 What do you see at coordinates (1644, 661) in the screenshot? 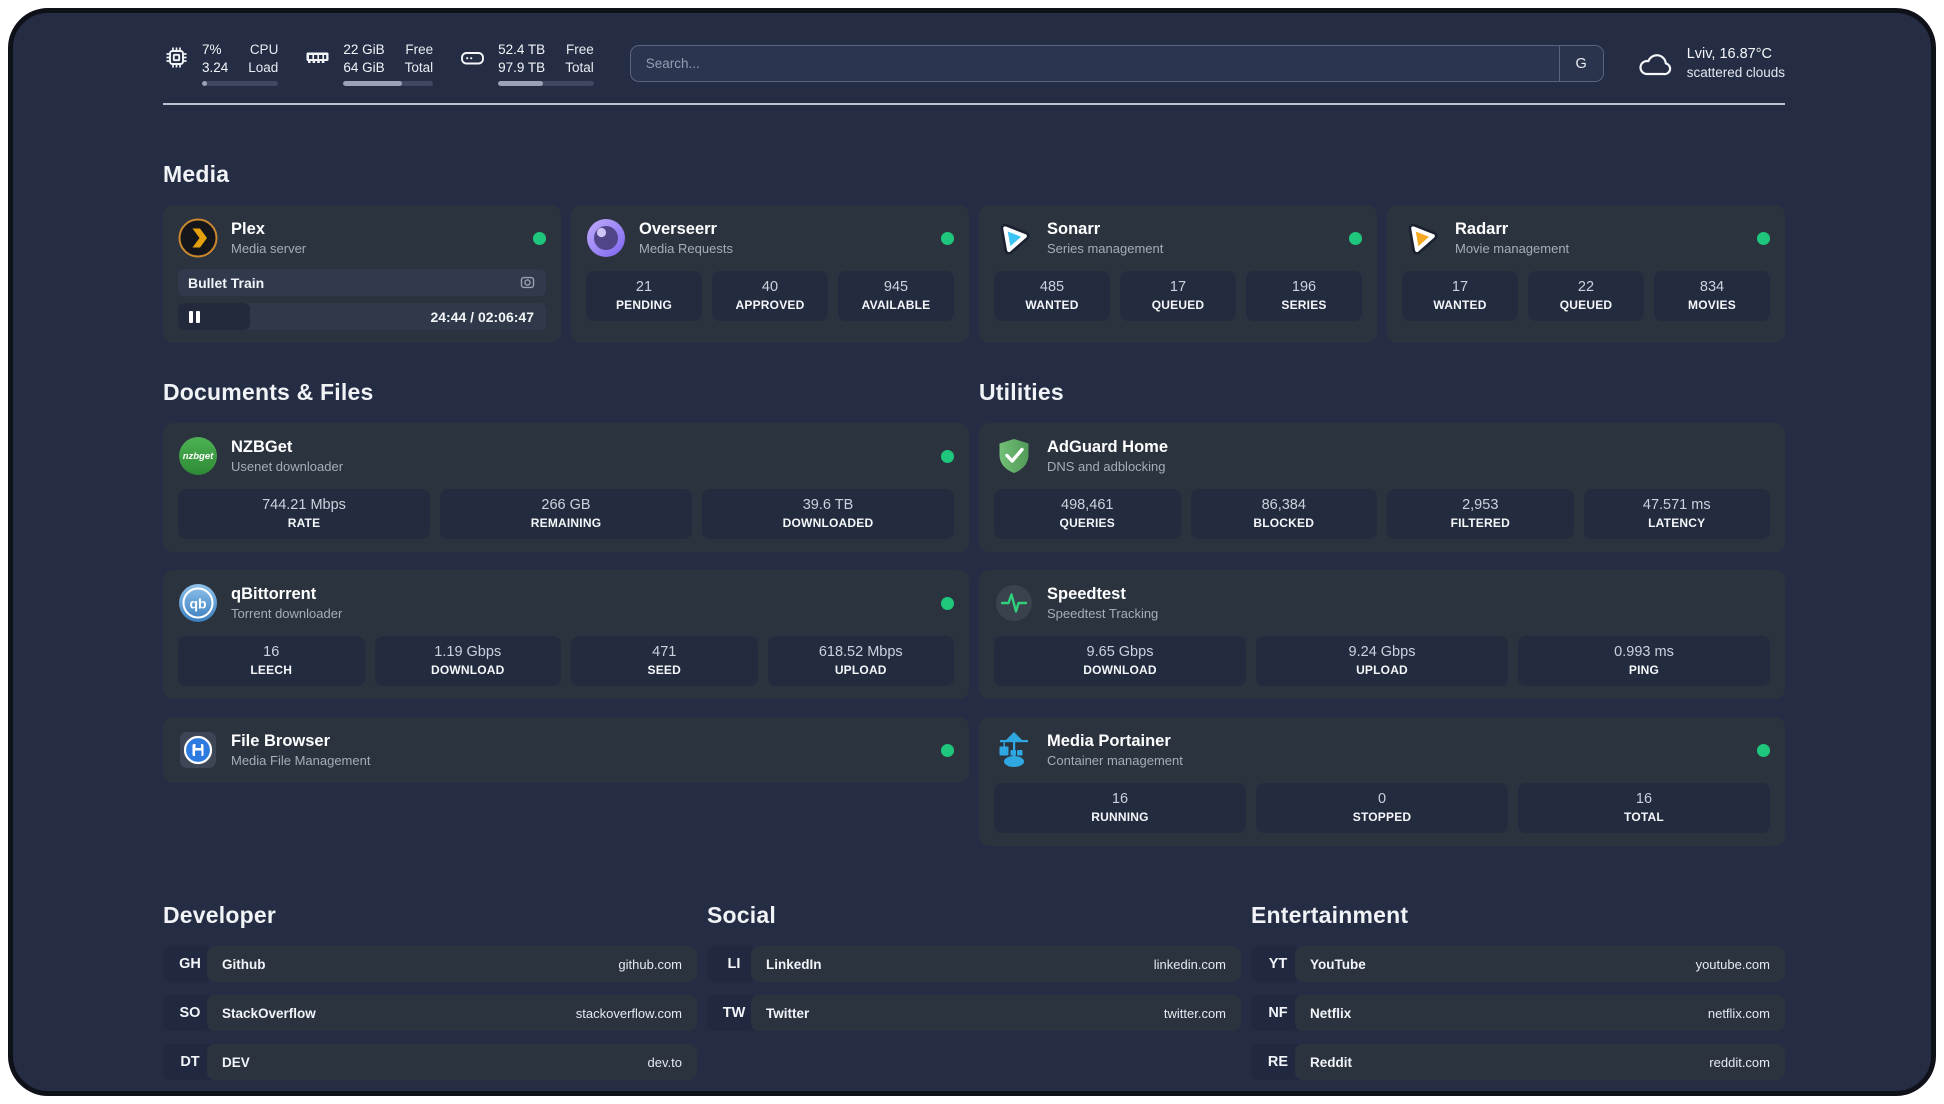
I see `stat-ping: 0.993 ms PING` at bounding box center [1644, 661].